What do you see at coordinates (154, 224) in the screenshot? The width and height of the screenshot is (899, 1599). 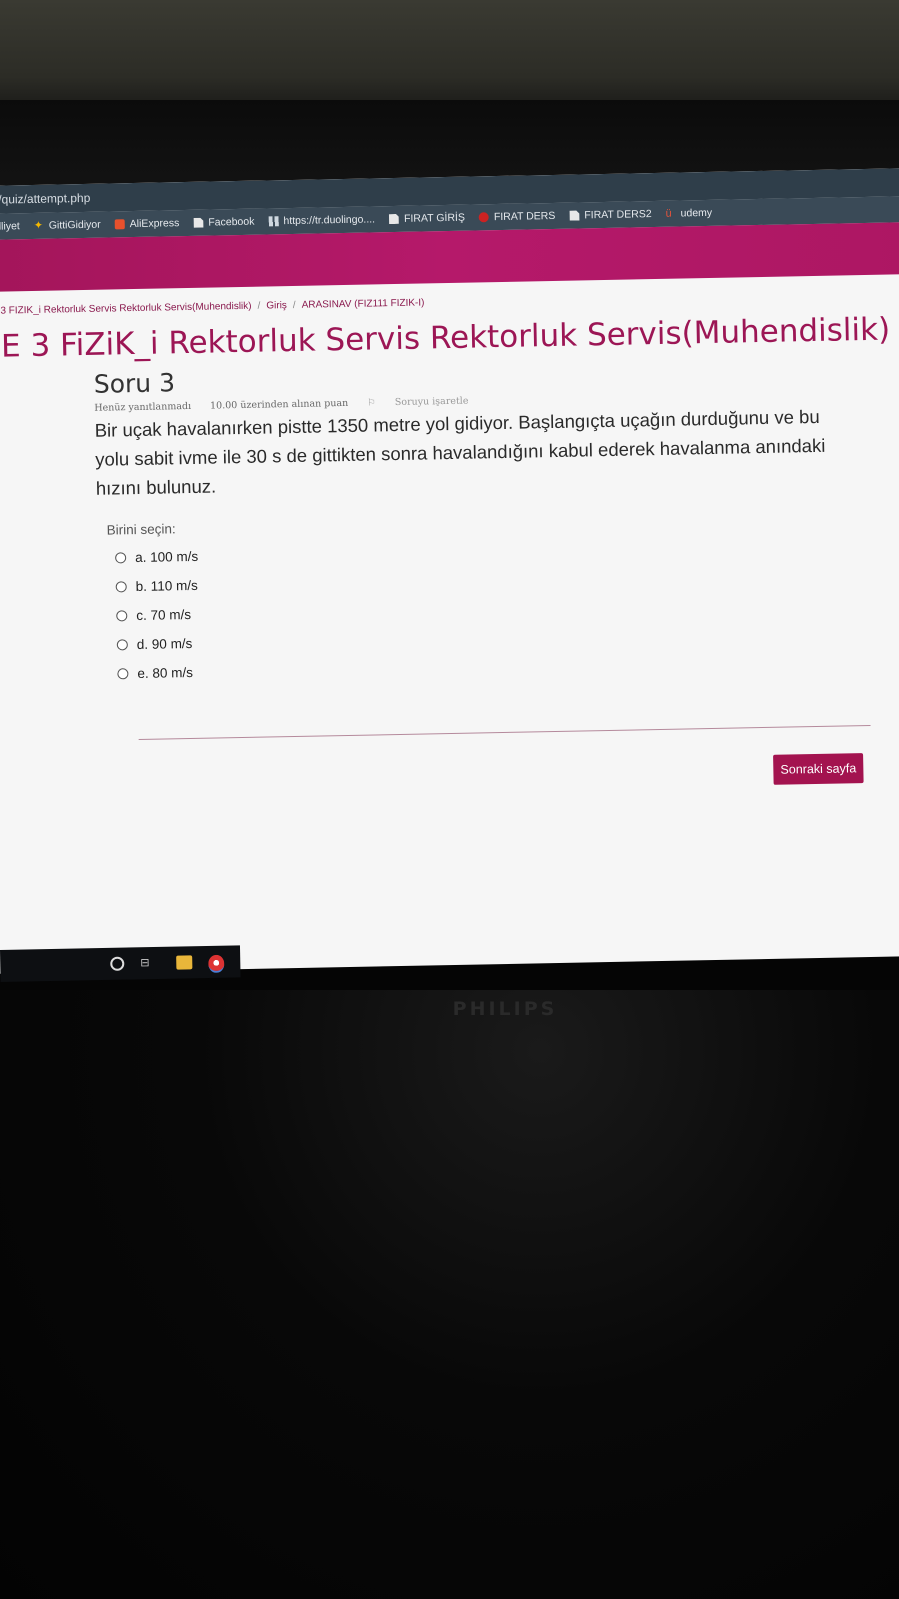 I see `bookmark-label: AliExpress` at bounding box center [154, 224].